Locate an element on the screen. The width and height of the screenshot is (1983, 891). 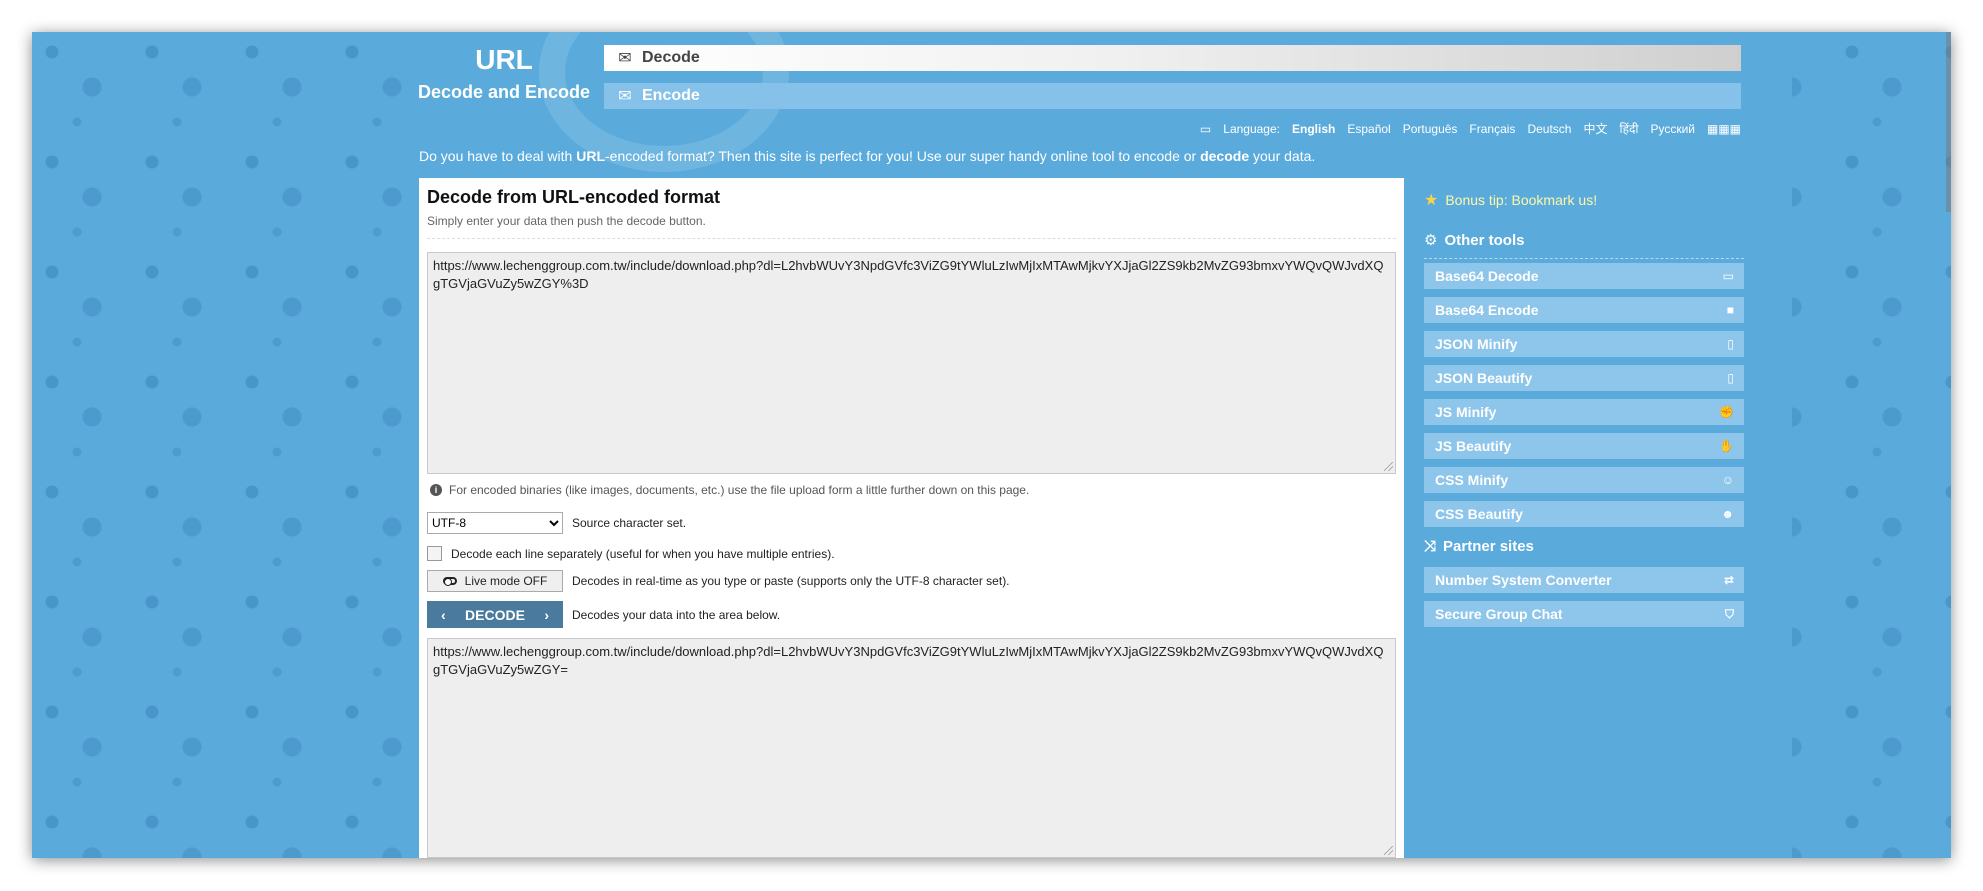
decode-button-label: DECODE is located at coordinates (495, 614).